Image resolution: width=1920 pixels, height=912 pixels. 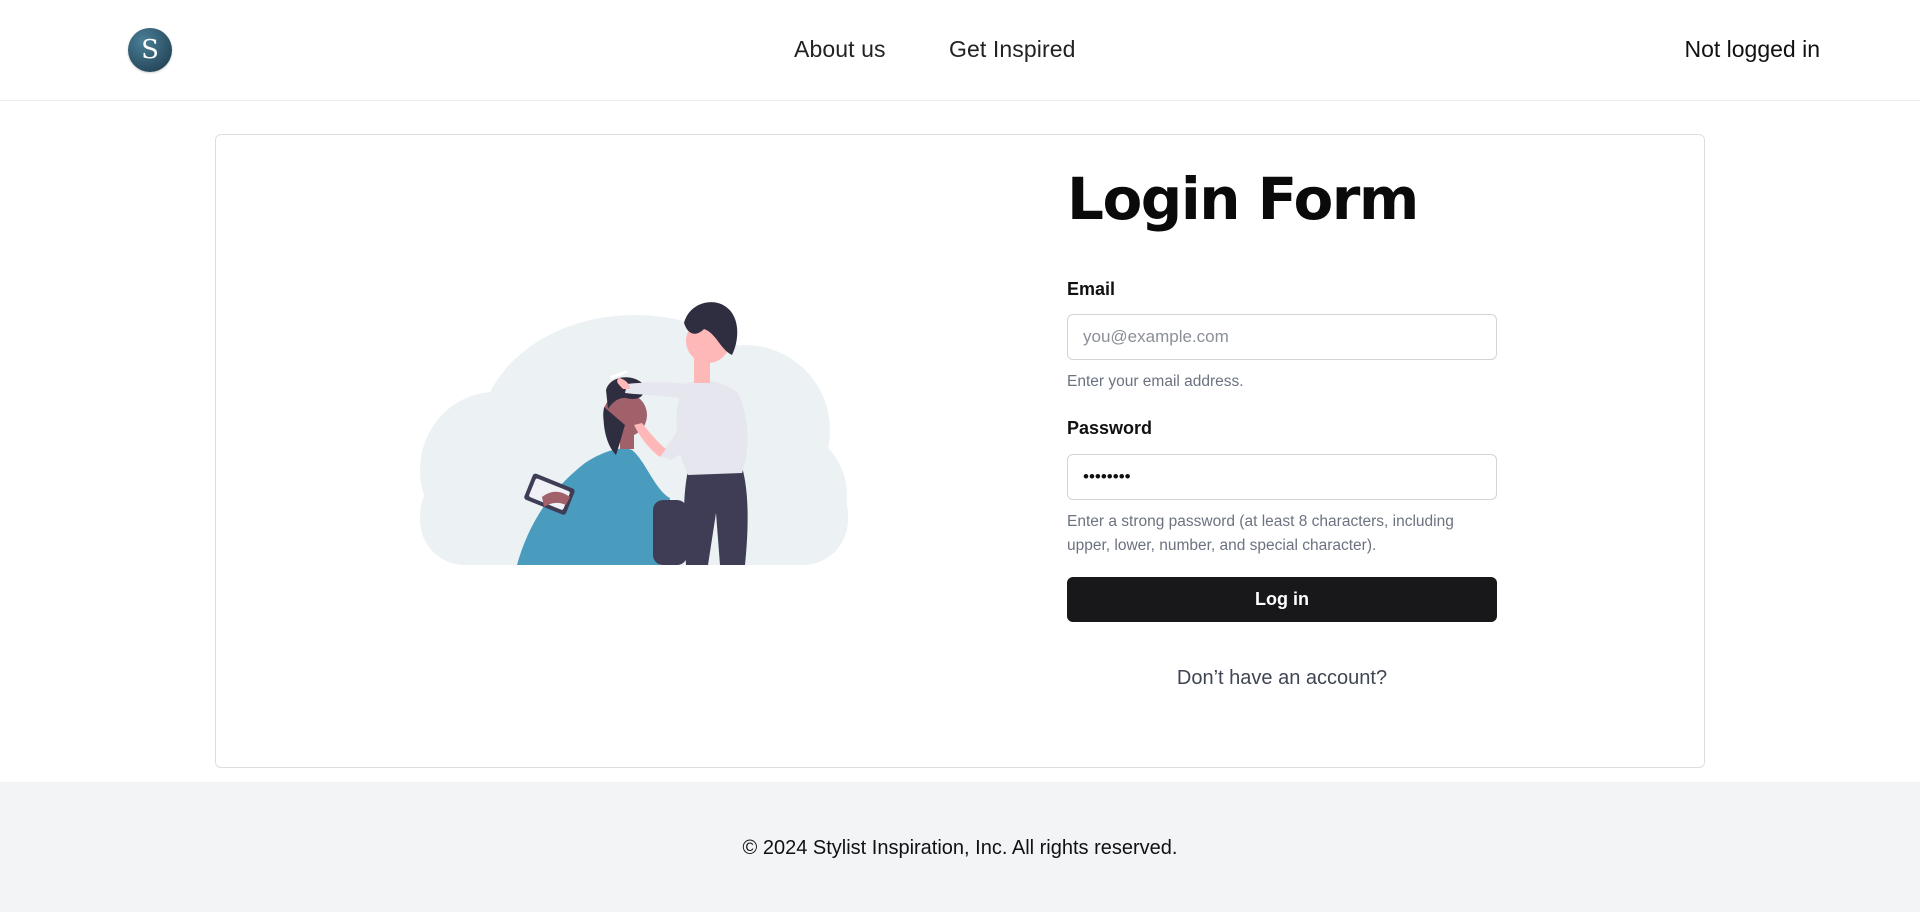 What do you see at coordinates (1243, 199) in the screenshot?
I see `page-title: Login Form` at bounding box center [1243, 199].